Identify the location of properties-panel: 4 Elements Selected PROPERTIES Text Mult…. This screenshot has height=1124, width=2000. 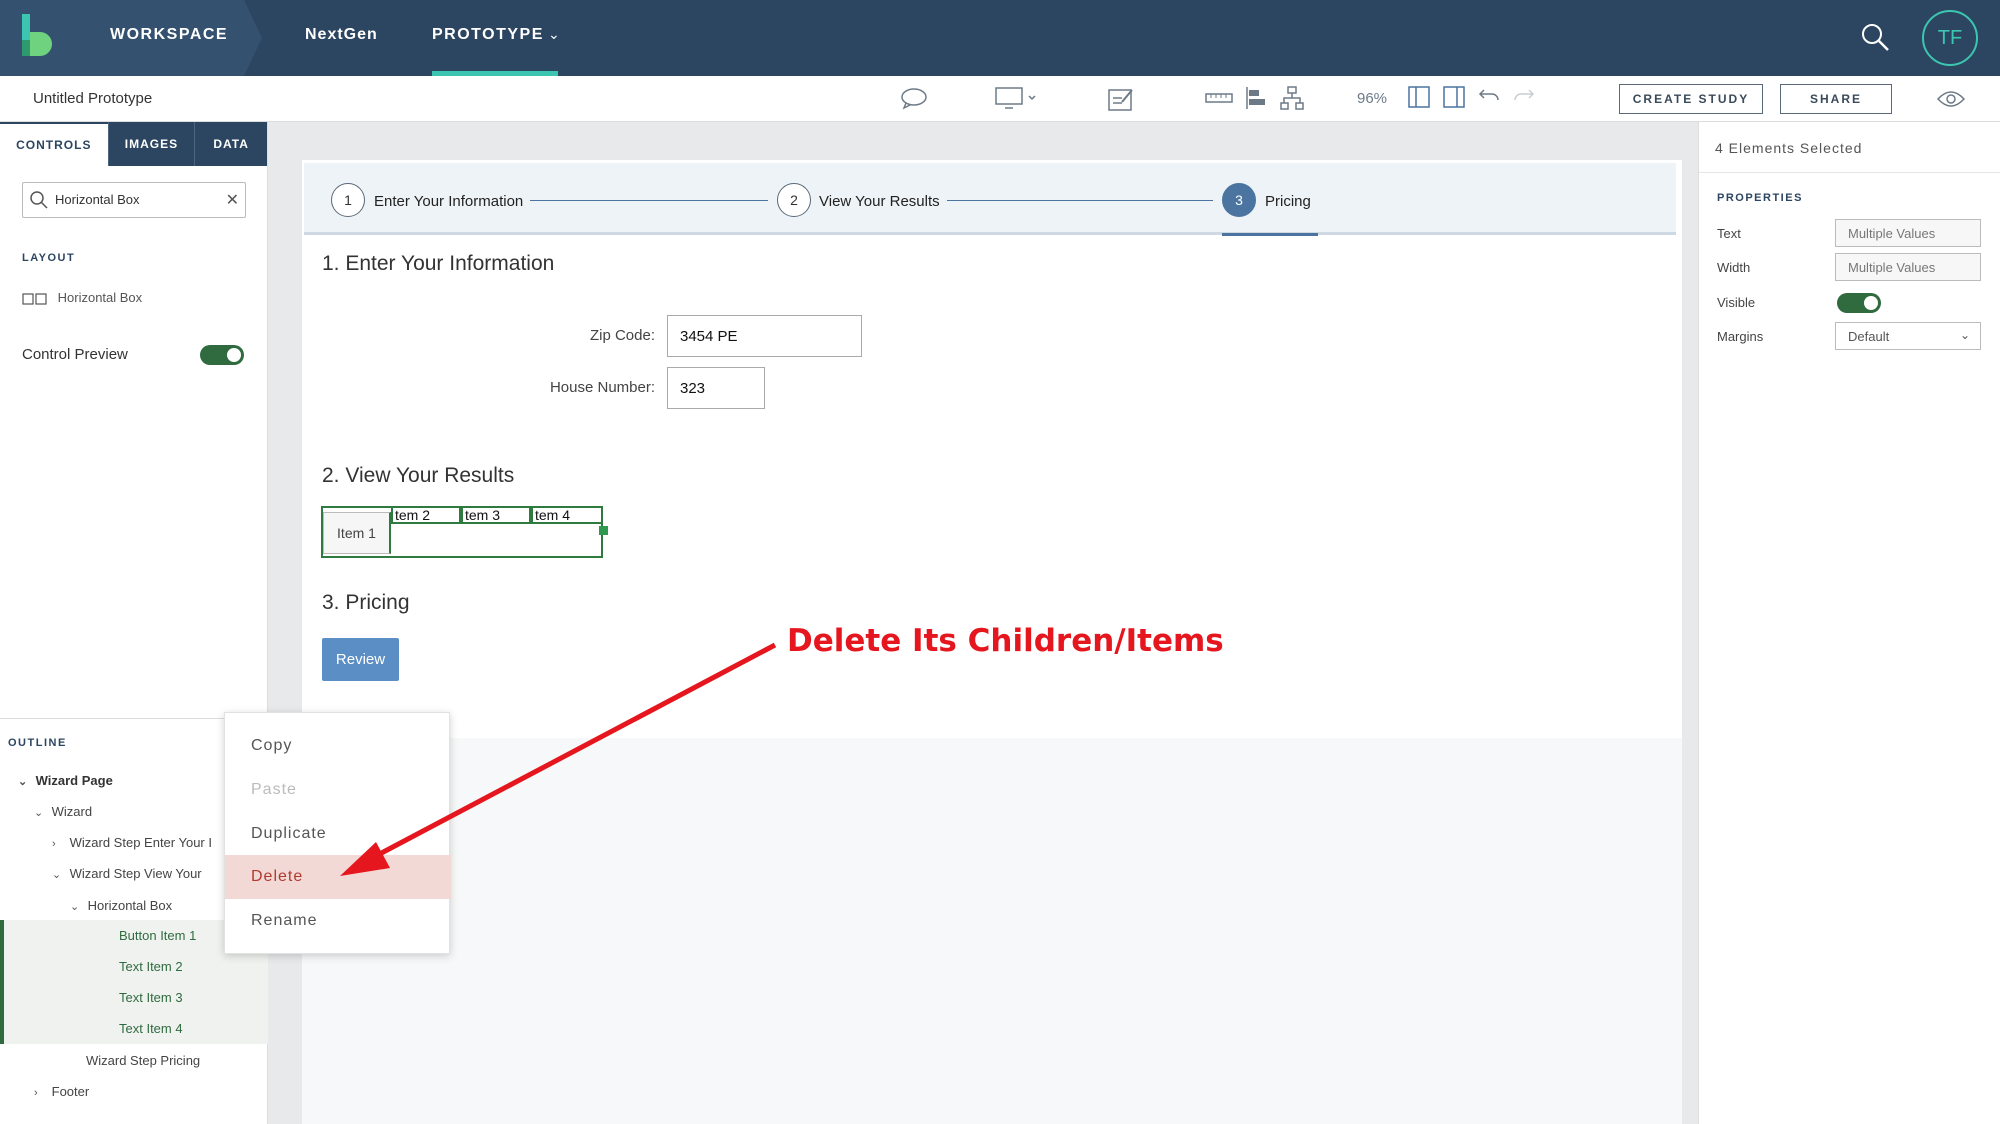
(1849, 623).